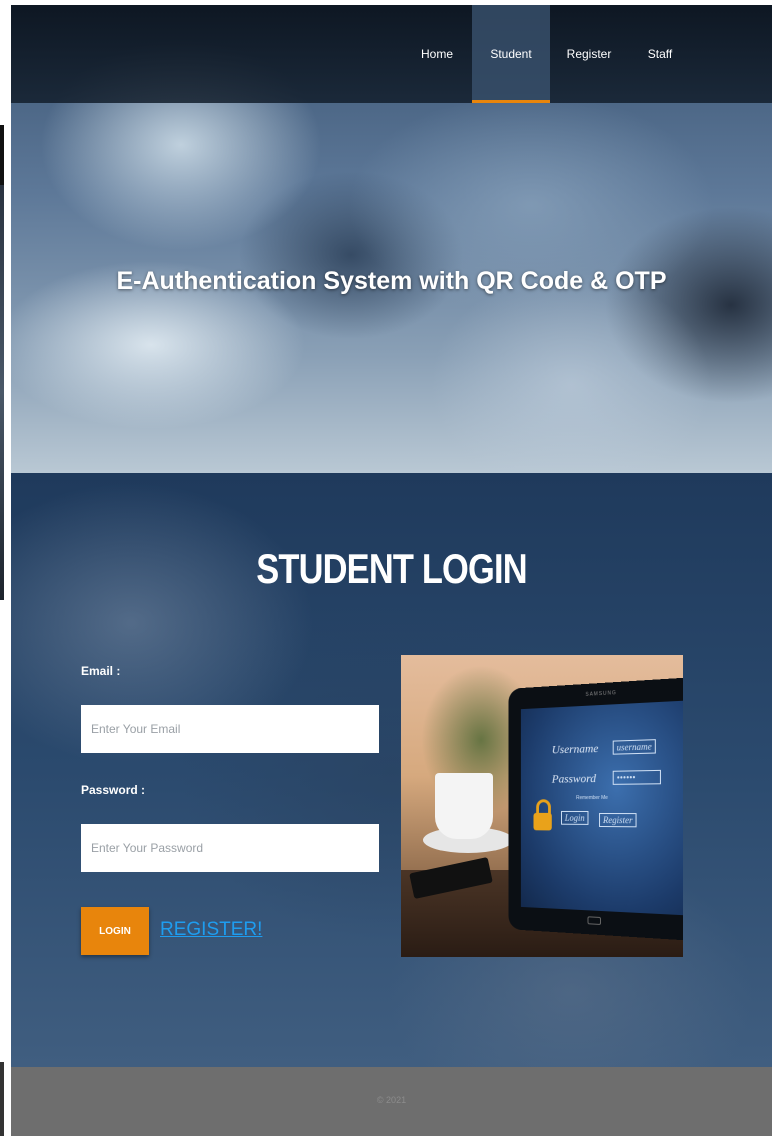 This screenshot has height=1136, width=772. I want to click on register-link: REGISTER!, so click(211, 930).